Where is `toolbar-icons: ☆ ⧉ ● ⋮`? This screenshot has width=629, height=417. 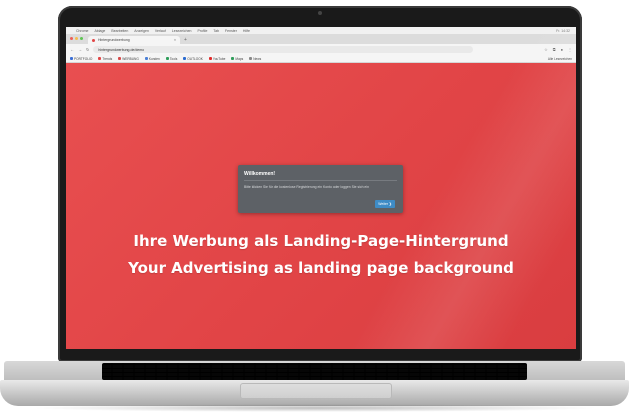
toolbar-icons: ☆ ⧉ ● ⋮ is located at coordinates (558, 49).